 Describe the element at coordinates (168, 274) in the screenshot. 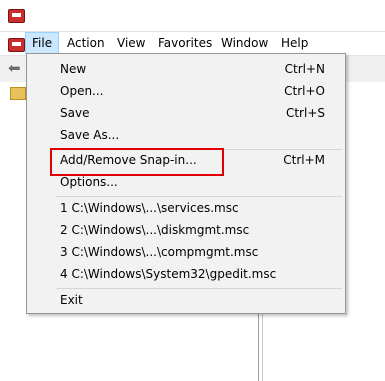

I see `menu-item-label: 4 C:\Windows\System32\gpedit.msc` at that location.